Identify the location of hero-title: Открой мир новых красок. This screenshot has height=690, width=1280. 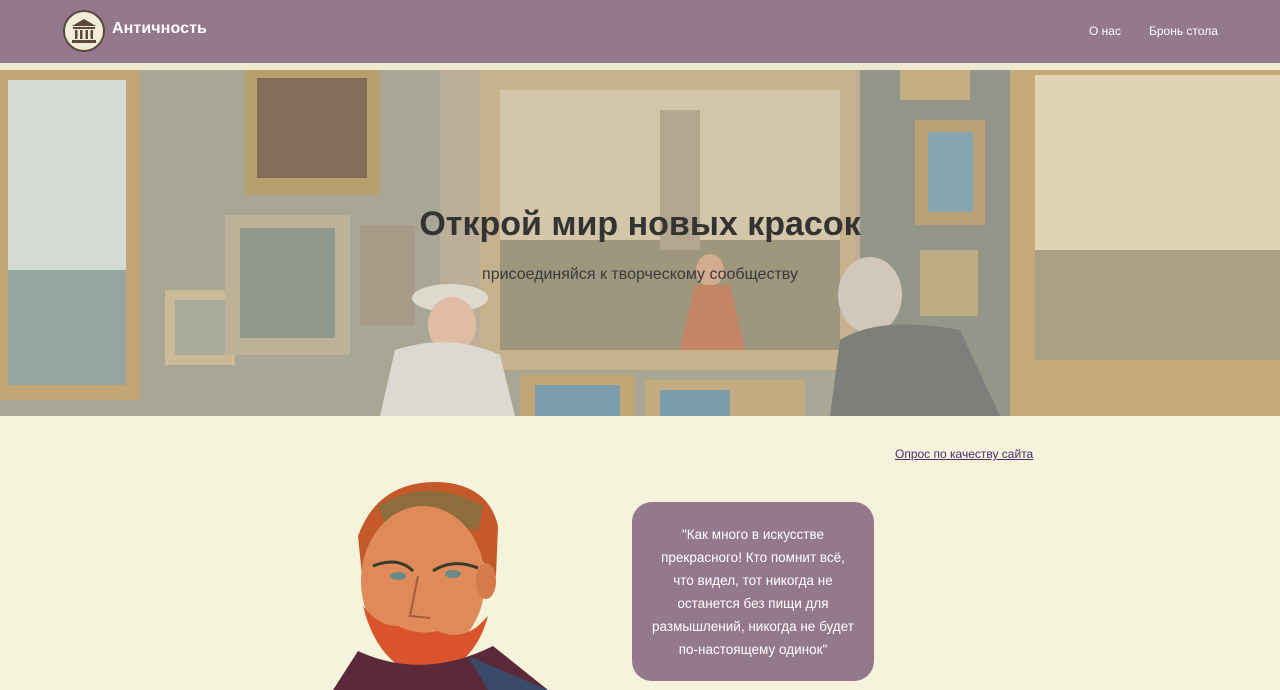
(640, 224).